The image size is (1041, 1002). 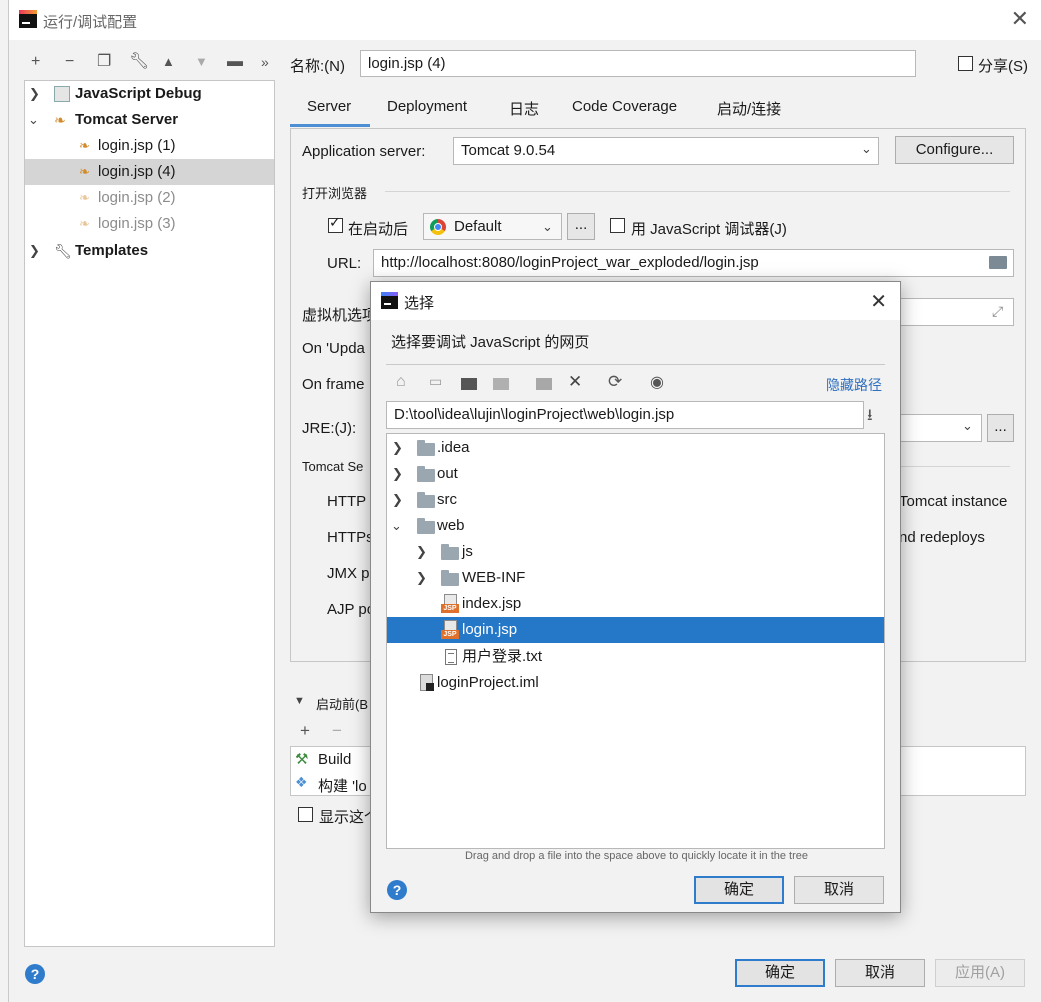 What do you see at coordinates (880, 973) in the screenshot?
I see `cancel-button: 取消` at bounding box center [880, 973].